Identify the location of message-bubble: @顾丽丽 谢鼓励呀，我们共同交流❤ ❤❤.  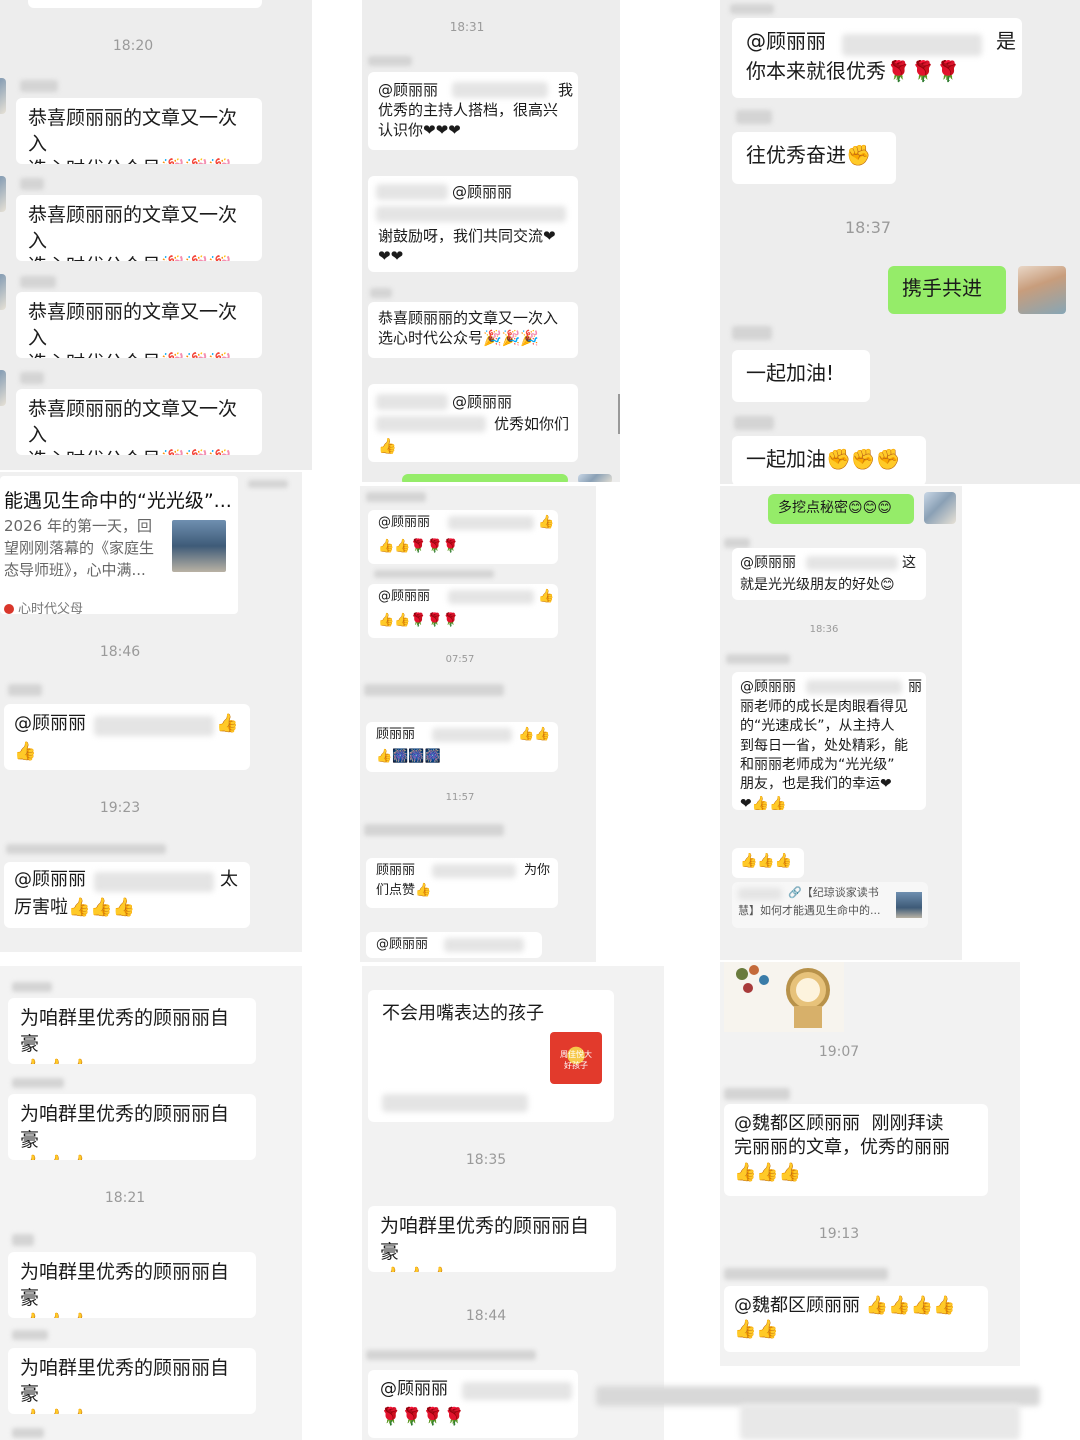
(473, 224).